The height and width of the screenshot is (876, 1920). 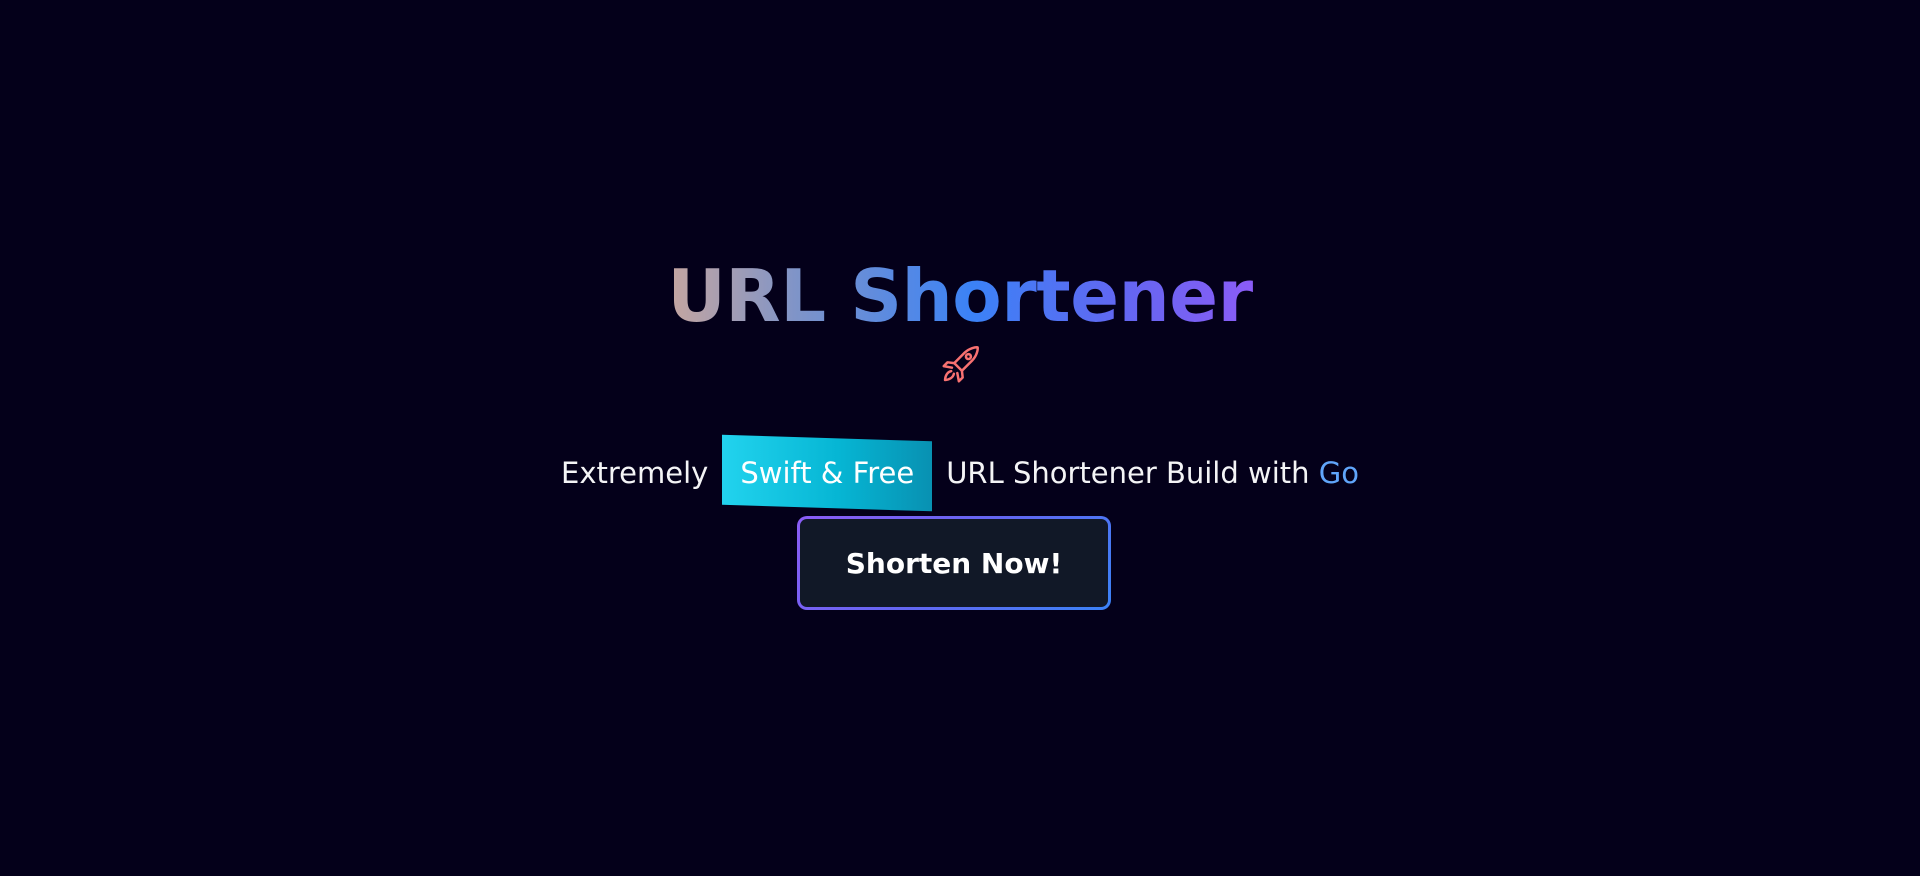 I want to click on shorten-now-button-label: Shorten Now!, so click(x=954, y=563).